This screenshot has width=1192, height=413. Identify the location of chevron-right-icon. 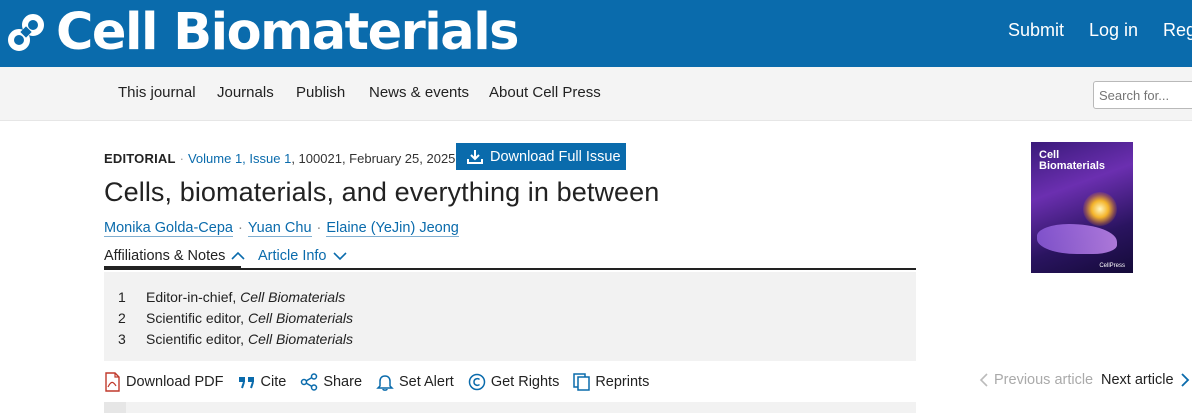
(1184, 380).